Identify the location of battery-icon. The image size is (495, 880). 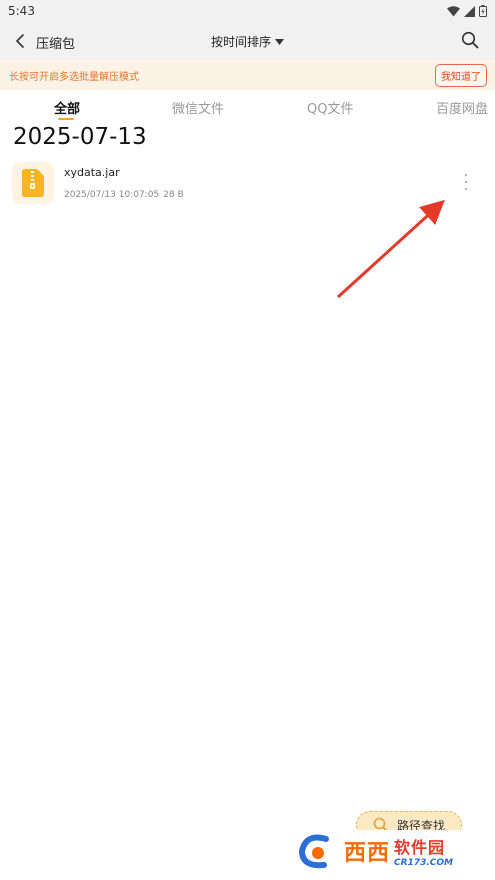
(483, 11).